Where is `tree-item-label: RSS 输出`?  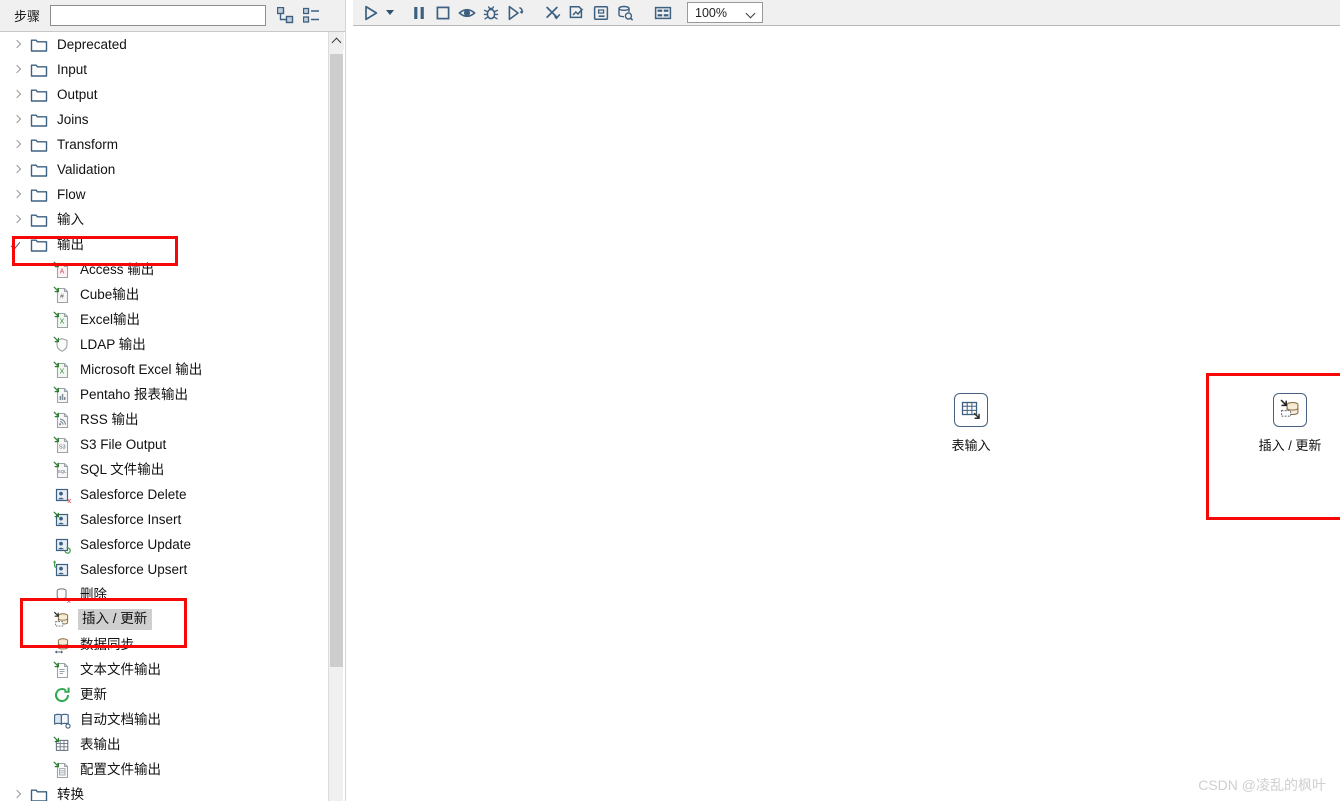
tree-item-label: RSS 输出 is located at coordinates (109, 419).